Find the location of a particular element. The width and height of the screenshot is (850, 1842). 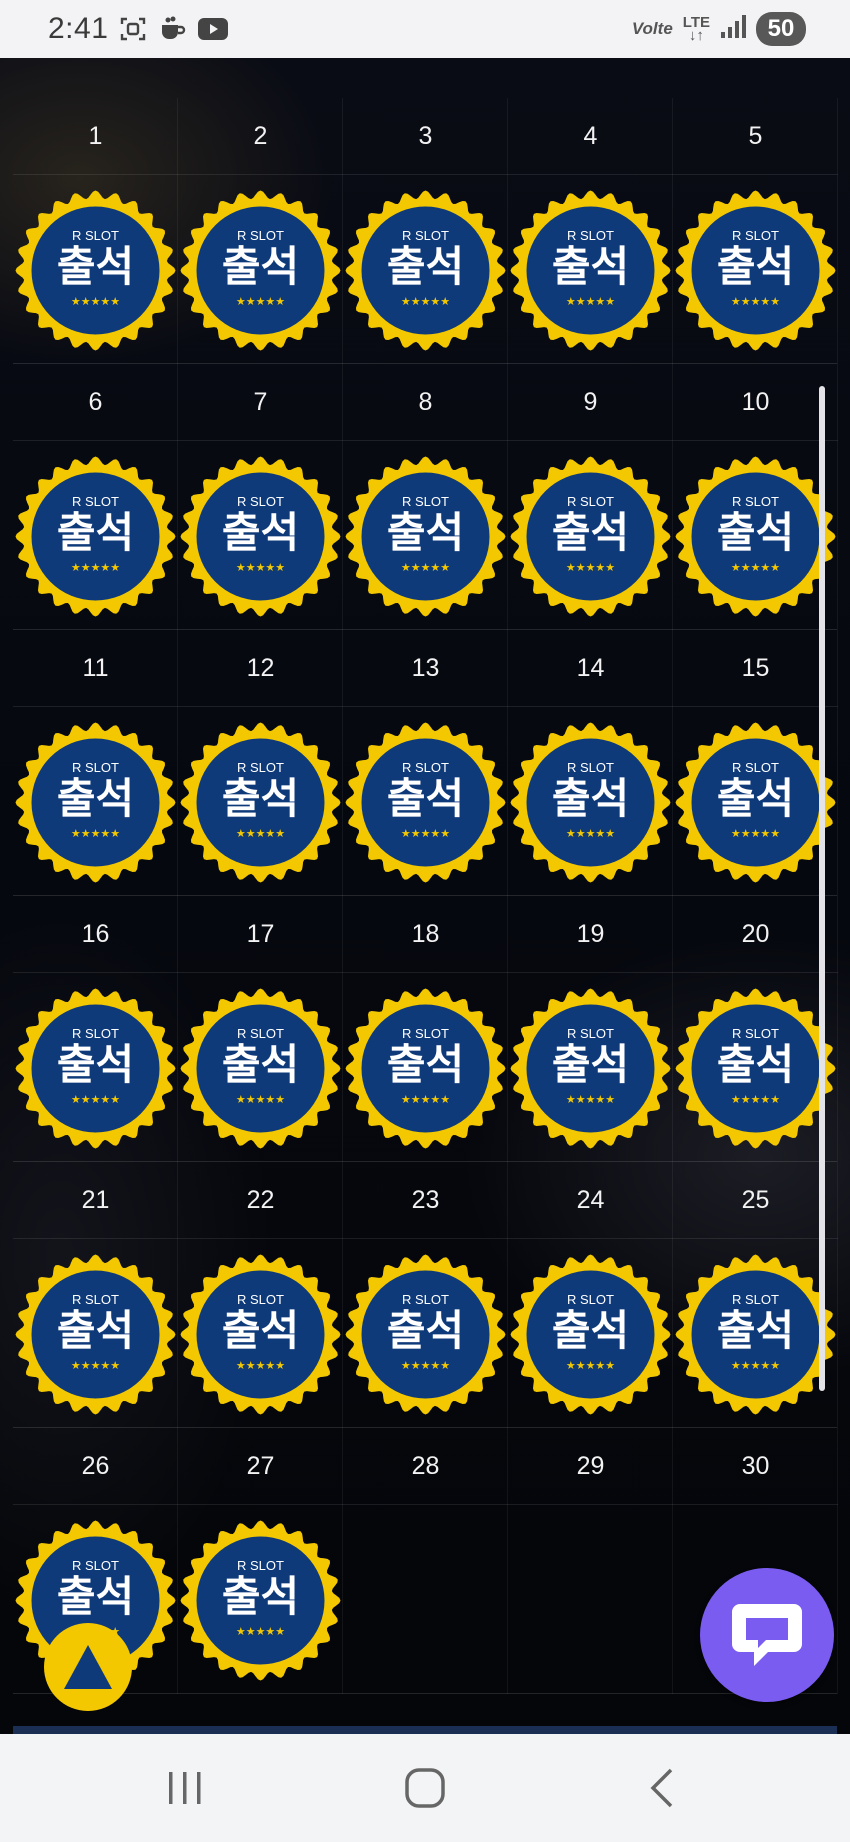

day-number: 9 is located at coordinates (590, 402).